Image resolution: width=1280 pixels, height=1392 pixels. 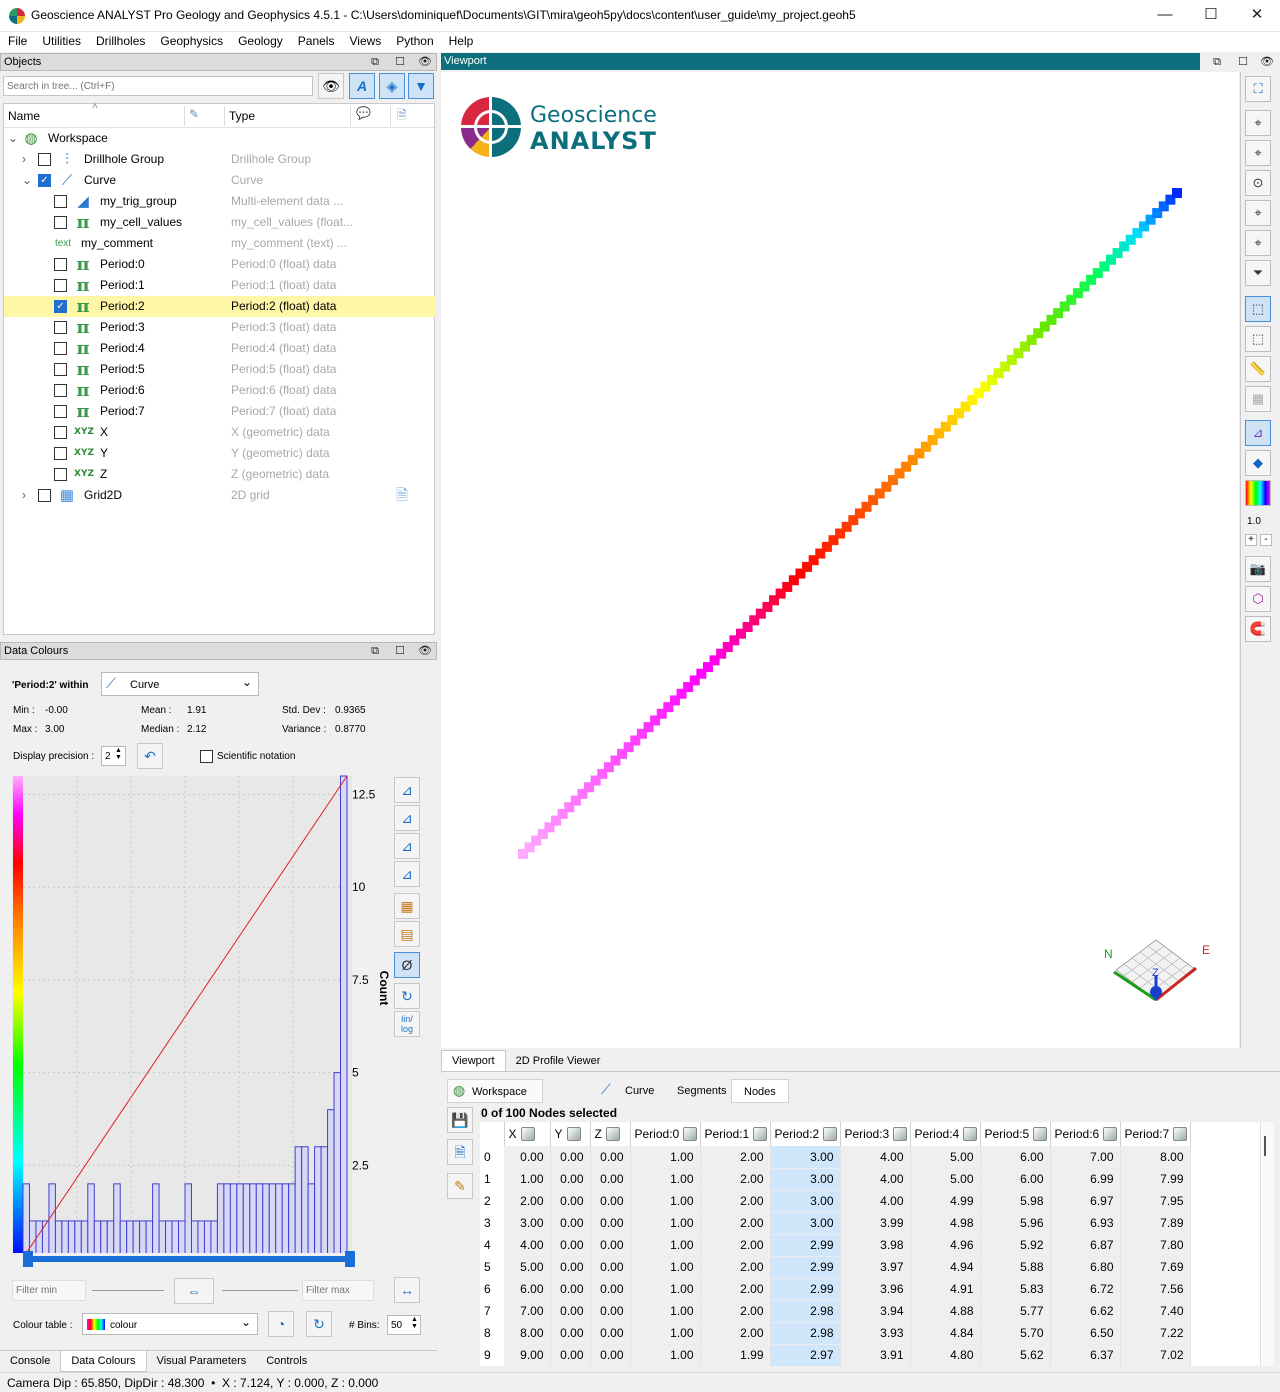 I want to click on refresh-icon: ↻, so click(x=407, y=996).